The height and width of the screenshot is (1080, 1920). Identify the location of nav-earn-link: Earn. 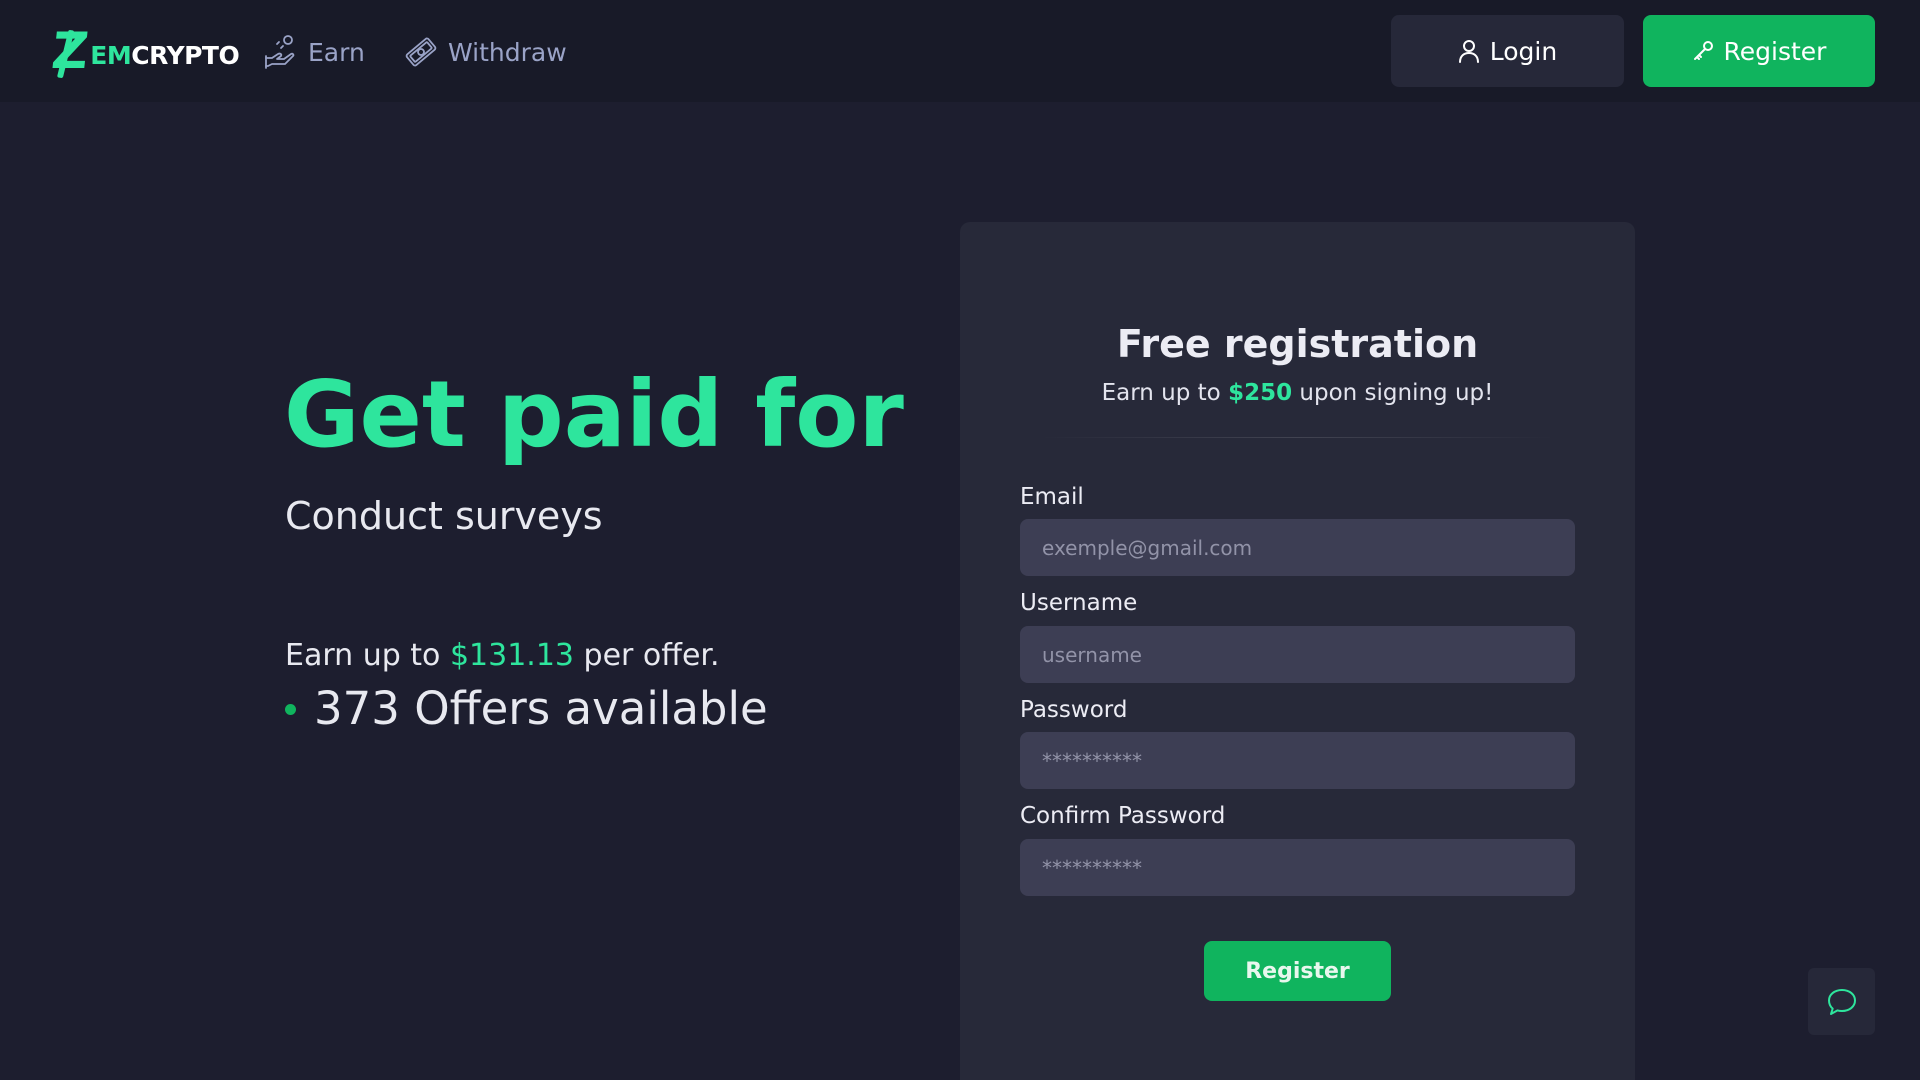
(314, 52).